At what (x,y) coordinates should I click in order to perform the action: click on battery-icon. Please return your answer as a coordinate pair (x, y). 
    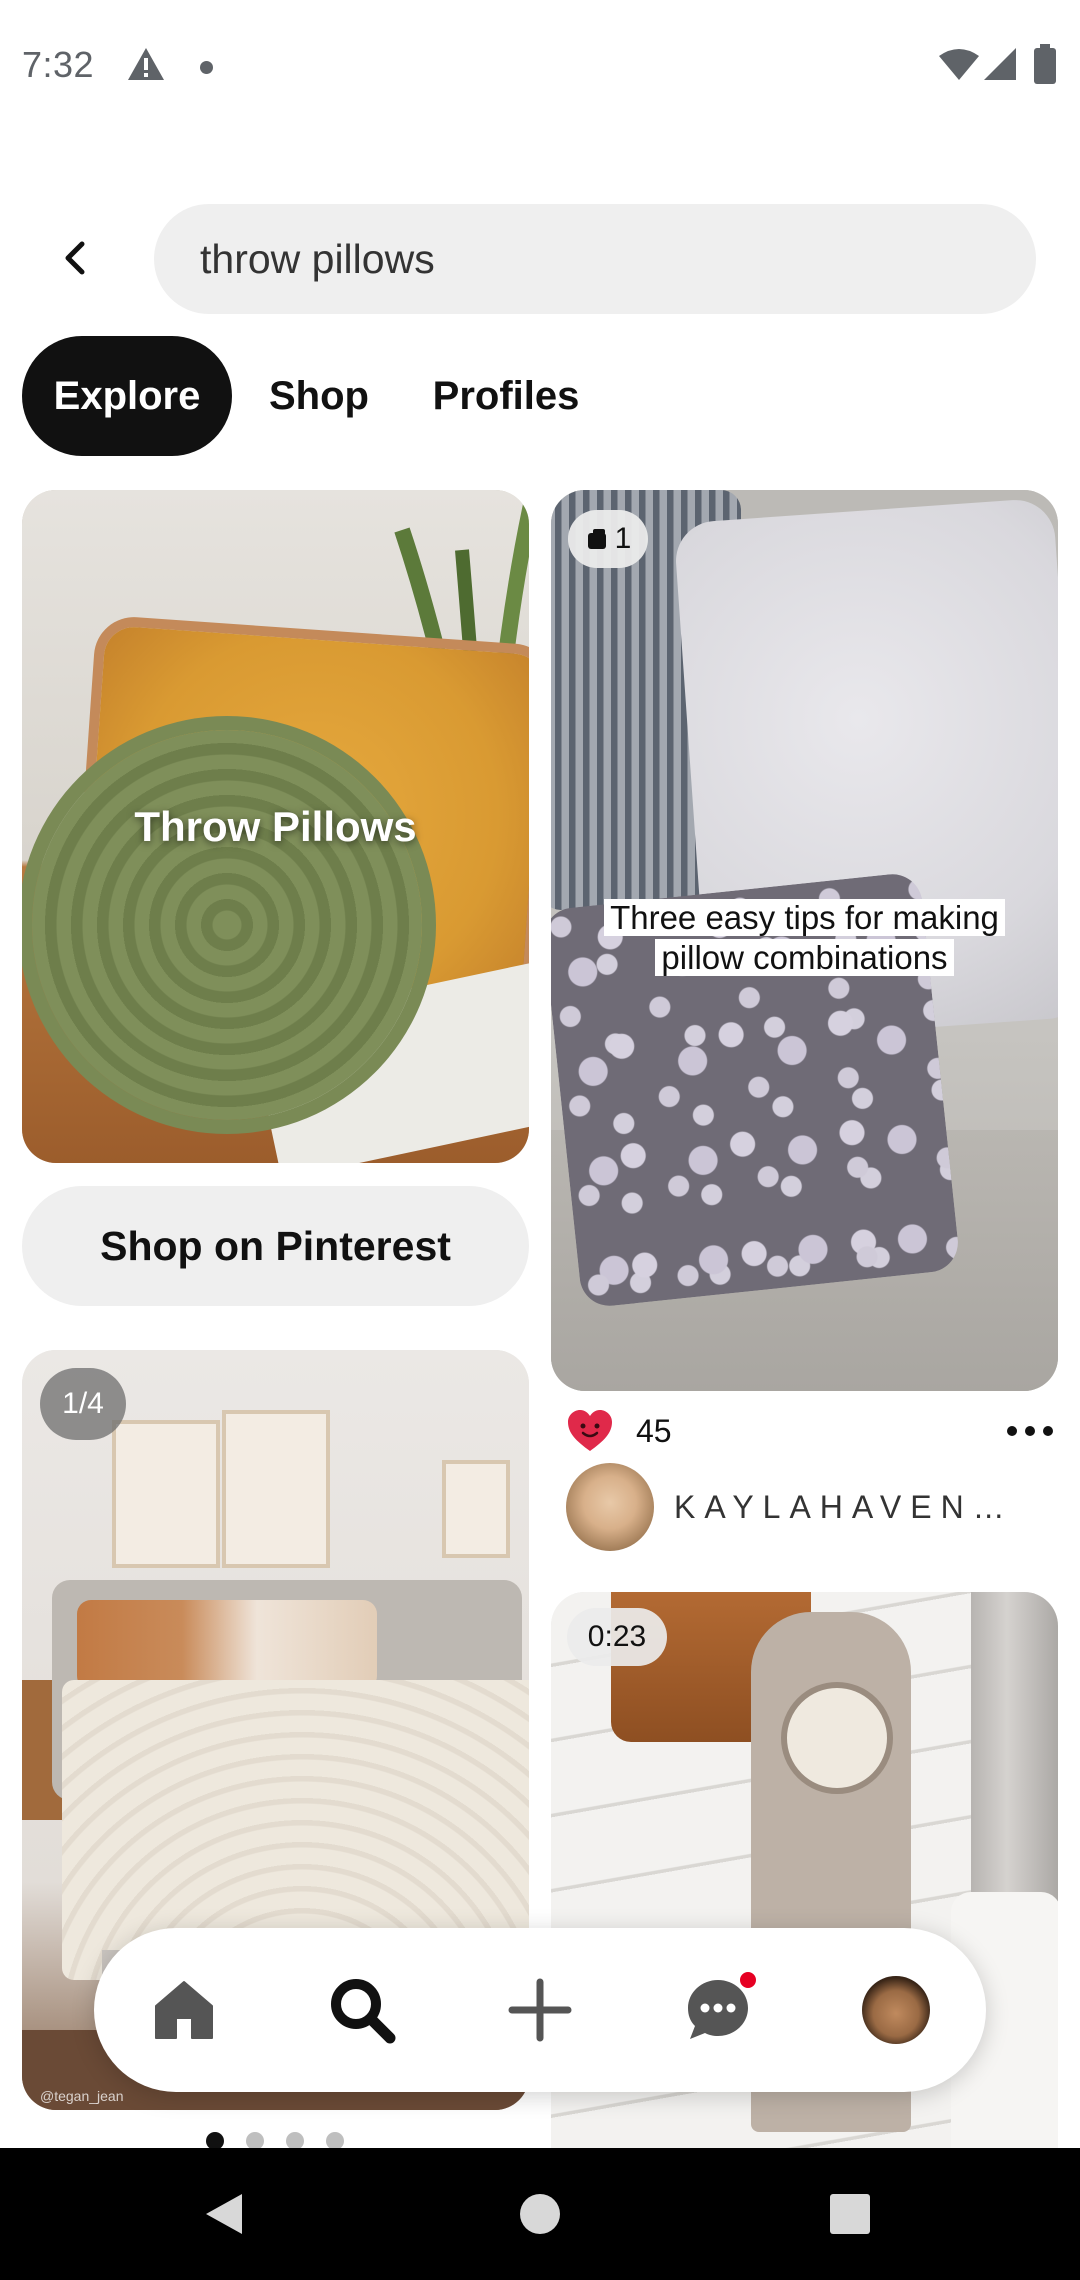
    Looking at the image, I should click on (1045, 66).